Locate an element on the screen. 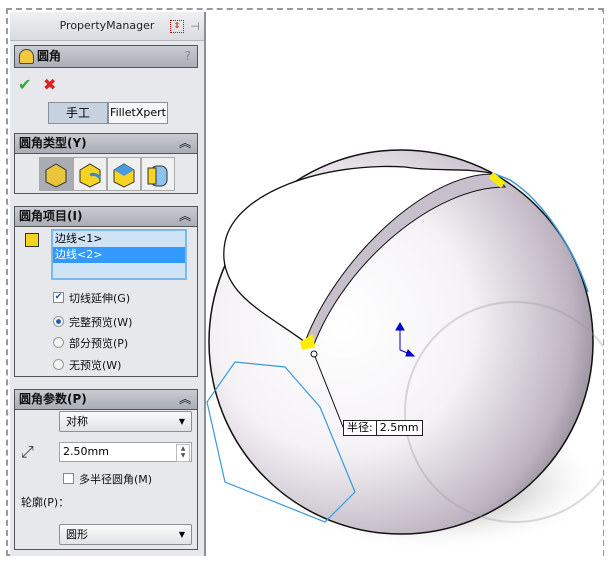 This screenshot has height=563, width=612. full-preview-label: 完整预览(W) is located at coordinates (101, 322).